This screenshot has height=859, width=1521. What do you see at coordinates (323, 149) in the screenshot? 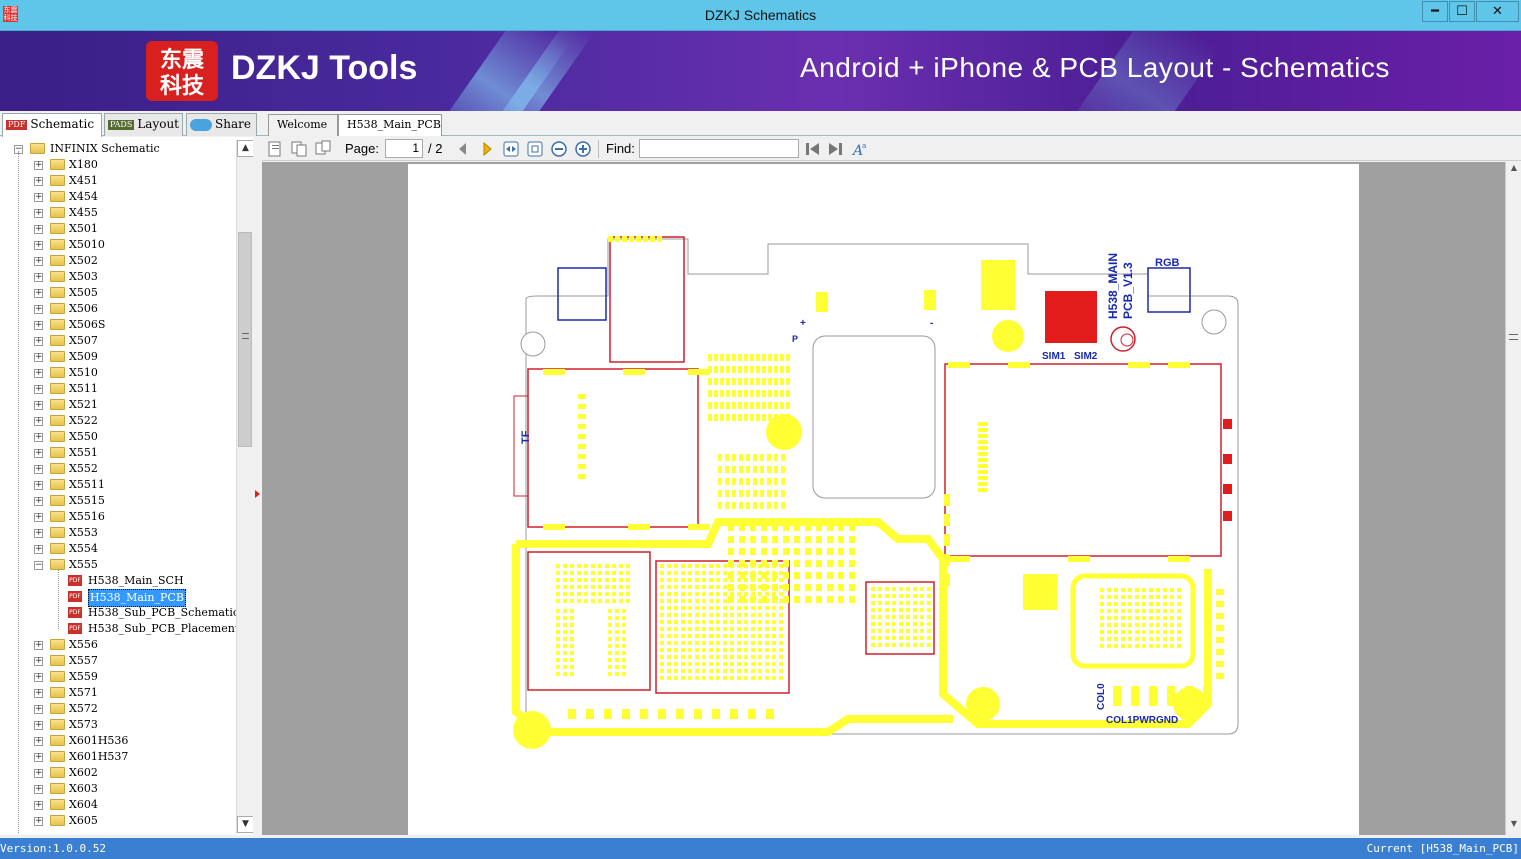
I see `pages-icon` at bounding box center [323, 149].